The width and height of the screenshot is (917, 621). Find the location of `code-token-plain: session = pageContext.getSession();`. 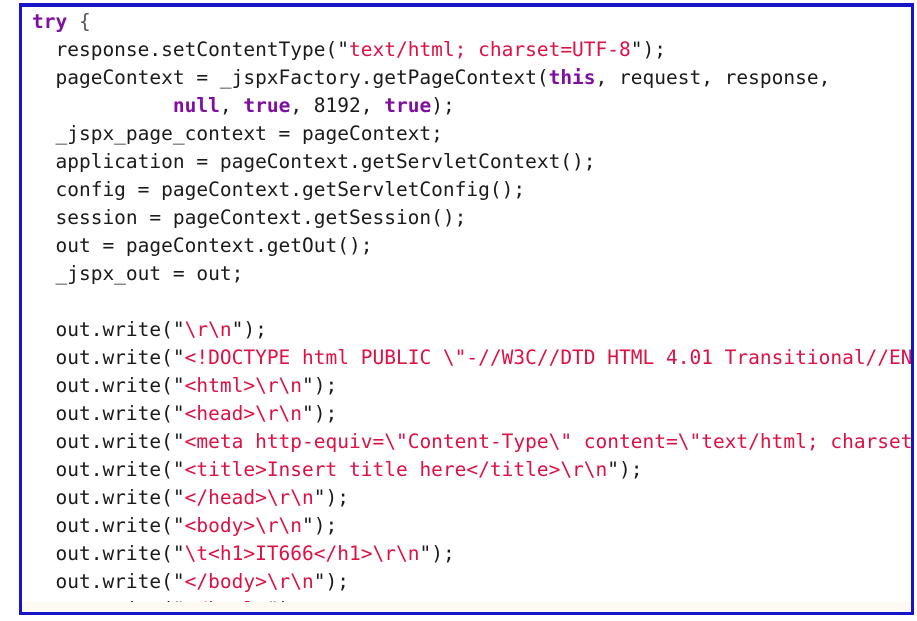

code-token-plain: session = pageContext.getSession(); is located at coordinates (261, 217).